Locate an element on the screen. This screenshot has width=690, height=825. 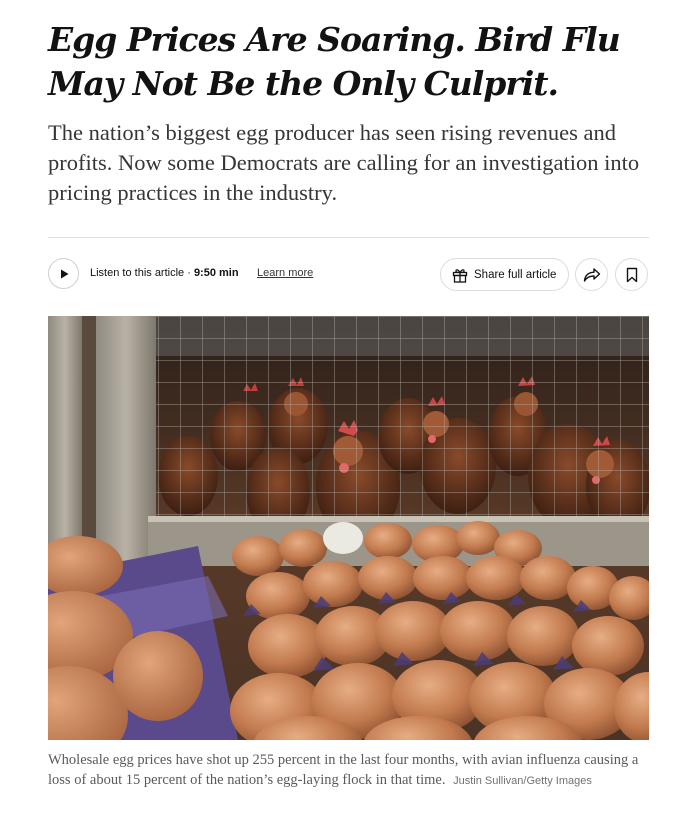
share-arrow-icon is located at coordinates (592, 275).